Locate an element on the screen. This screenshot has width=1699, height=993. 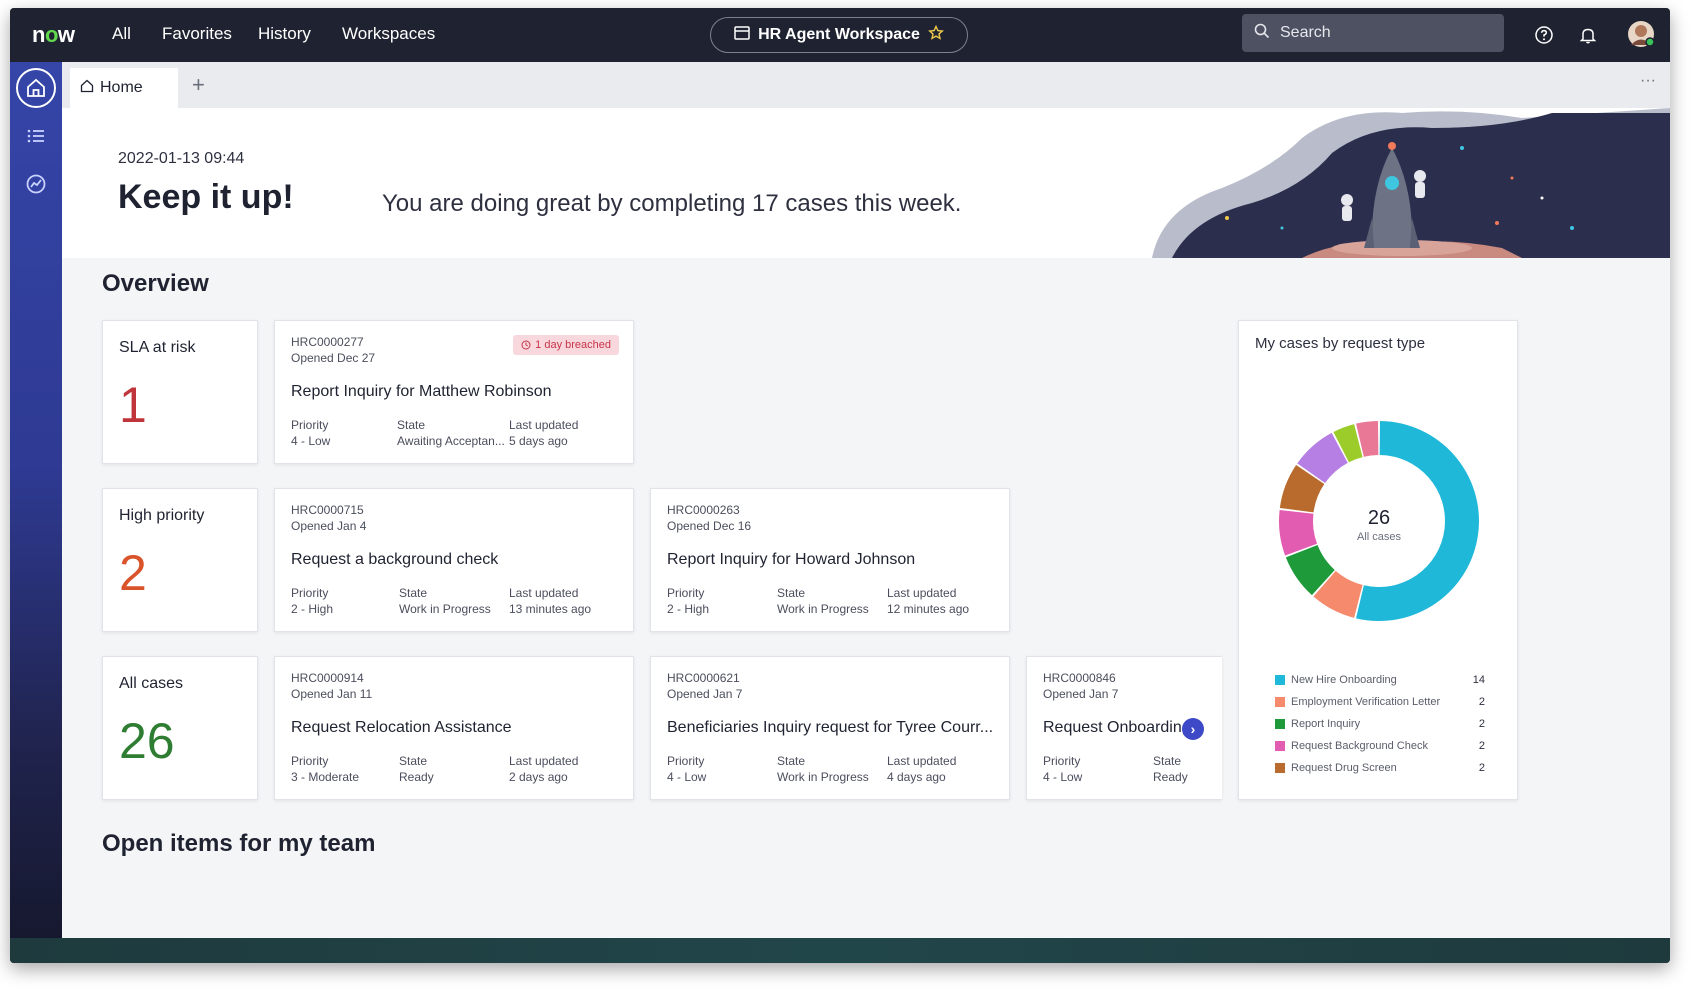
donut-total: 26 is located at coordinates (1379, 518).